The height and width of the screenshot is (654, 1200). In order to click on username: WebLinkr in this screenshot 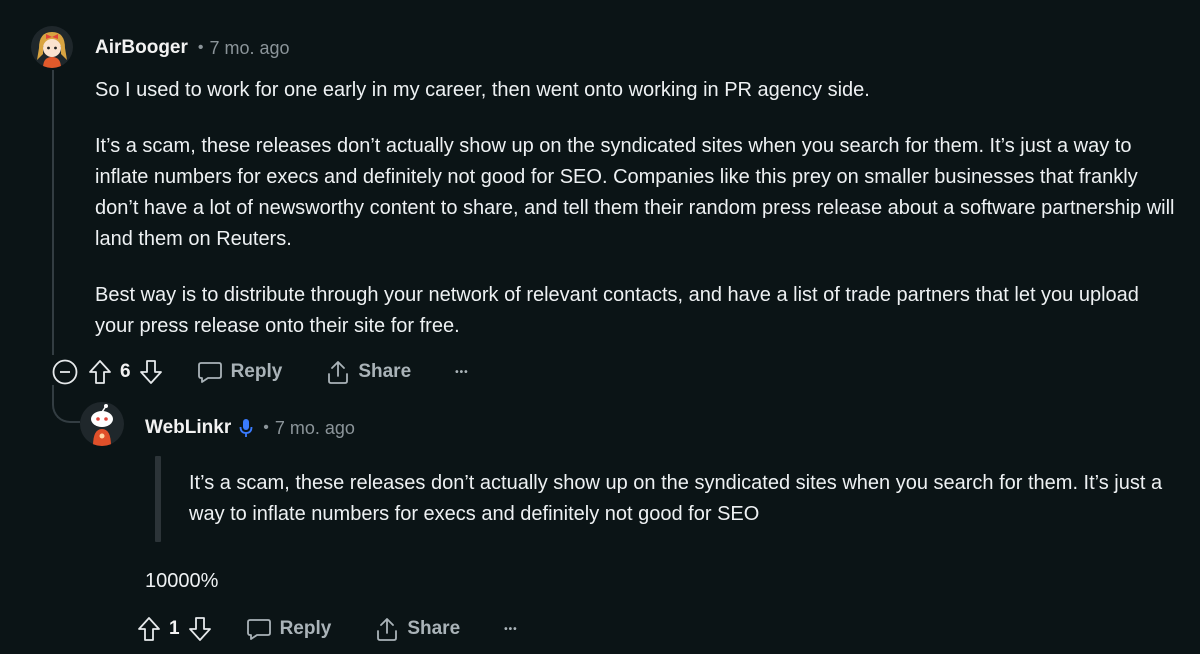, I will do `click(188, 428)`.